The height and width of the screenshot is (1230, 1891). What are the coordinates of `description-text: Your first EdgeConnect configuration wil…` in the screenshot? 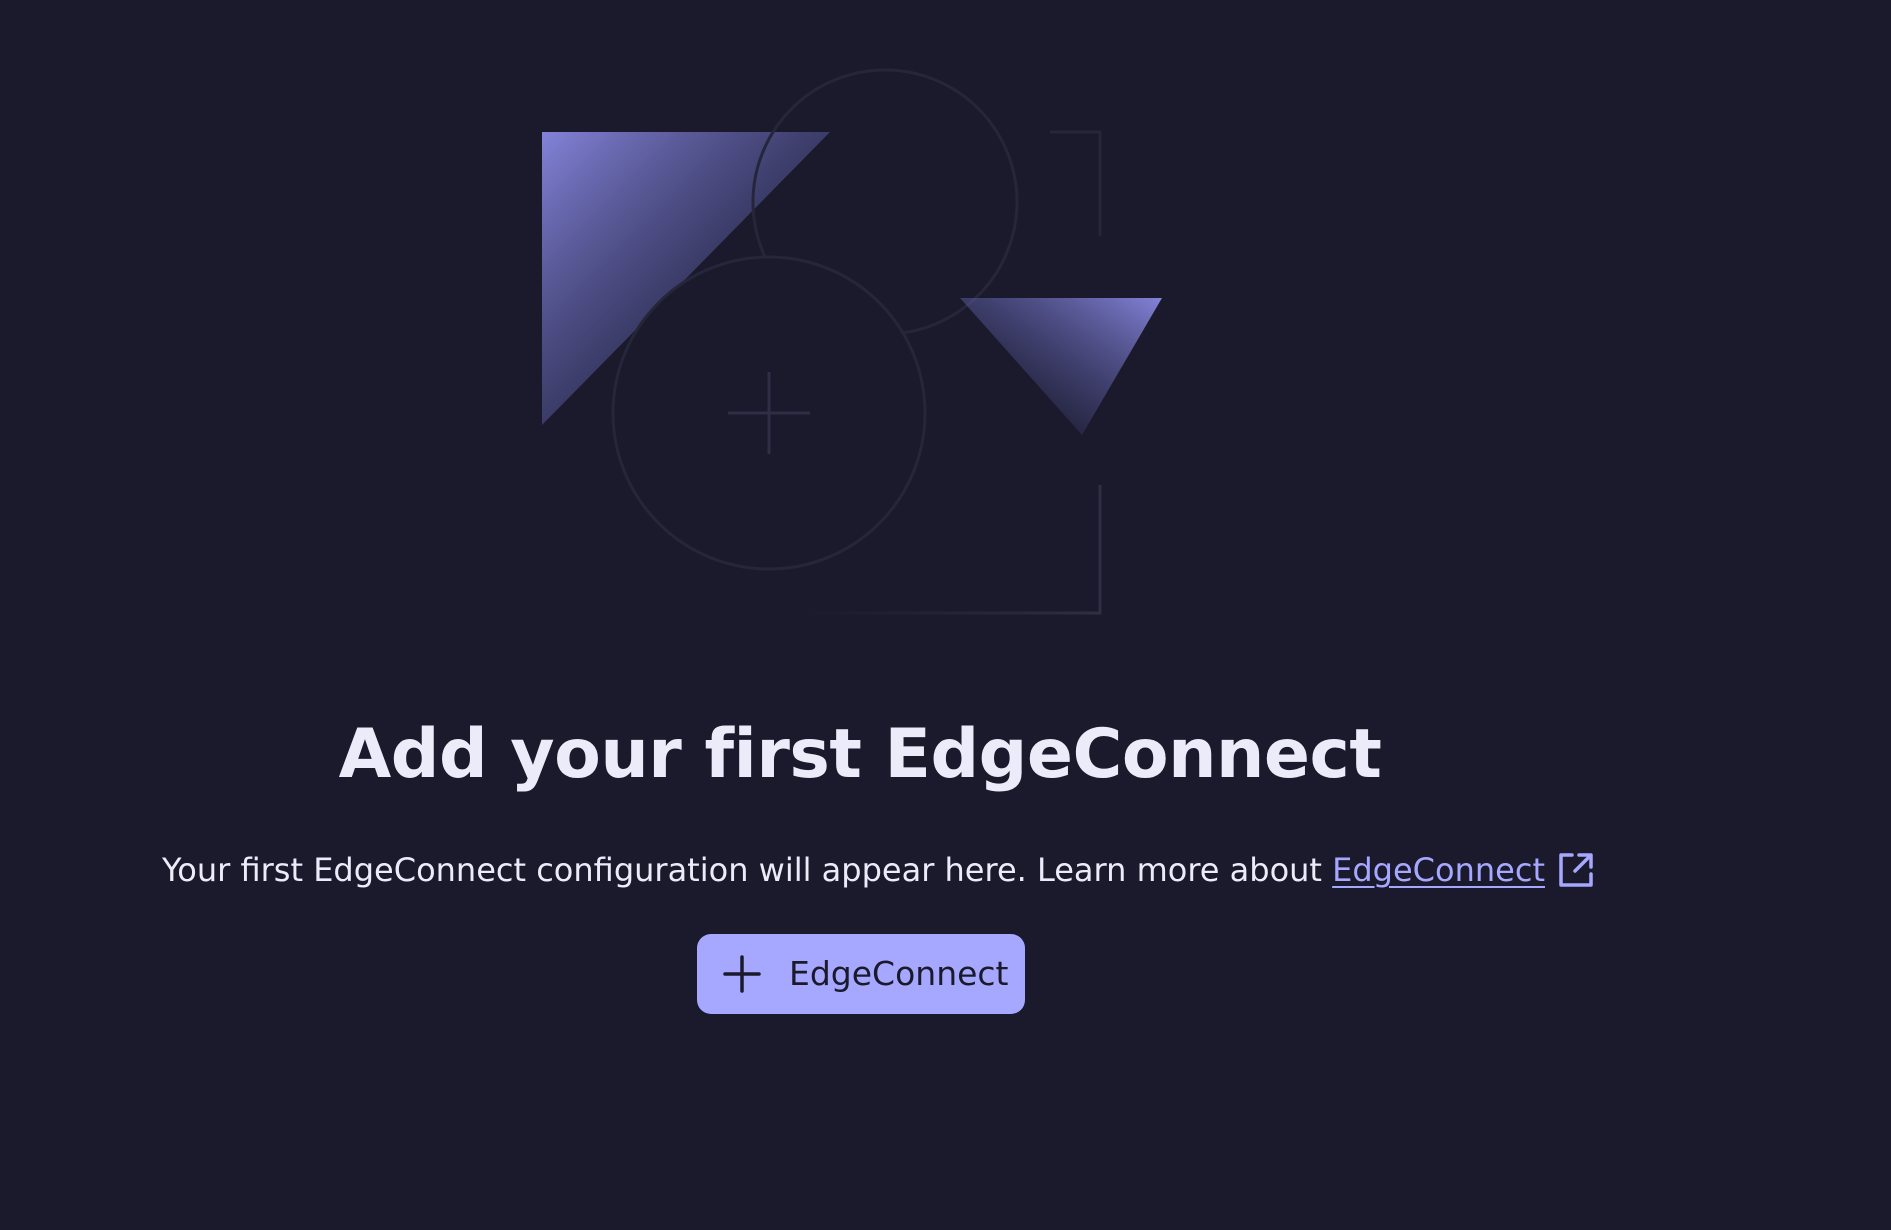 It's located at (747, 870).